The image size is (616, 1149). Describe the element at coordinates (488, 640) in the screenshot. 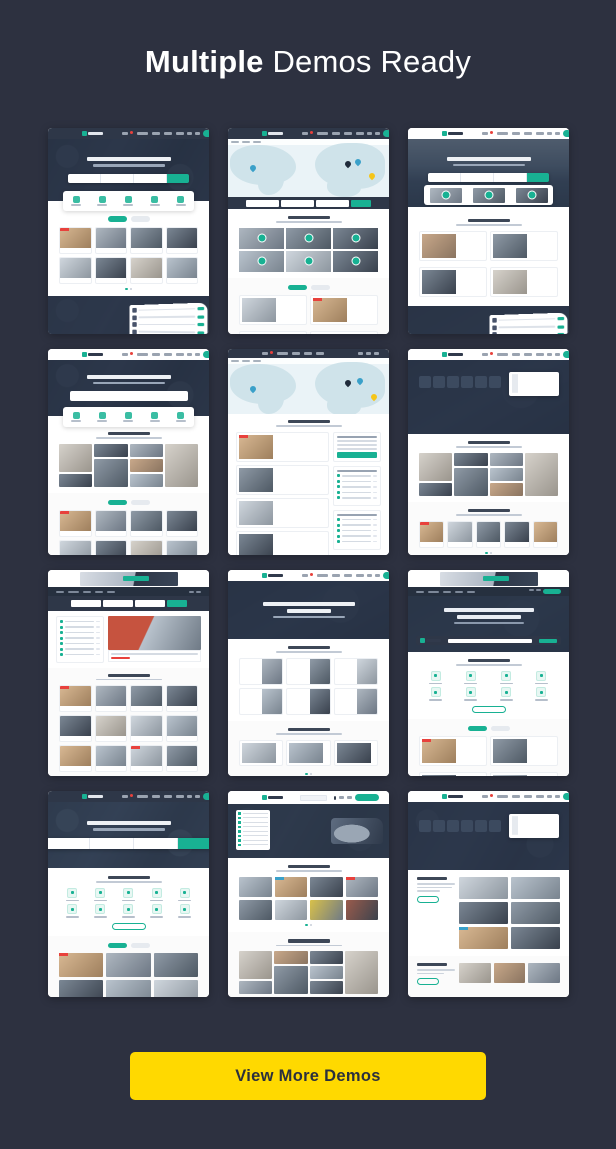

I see `inner-search-bar` at that location.